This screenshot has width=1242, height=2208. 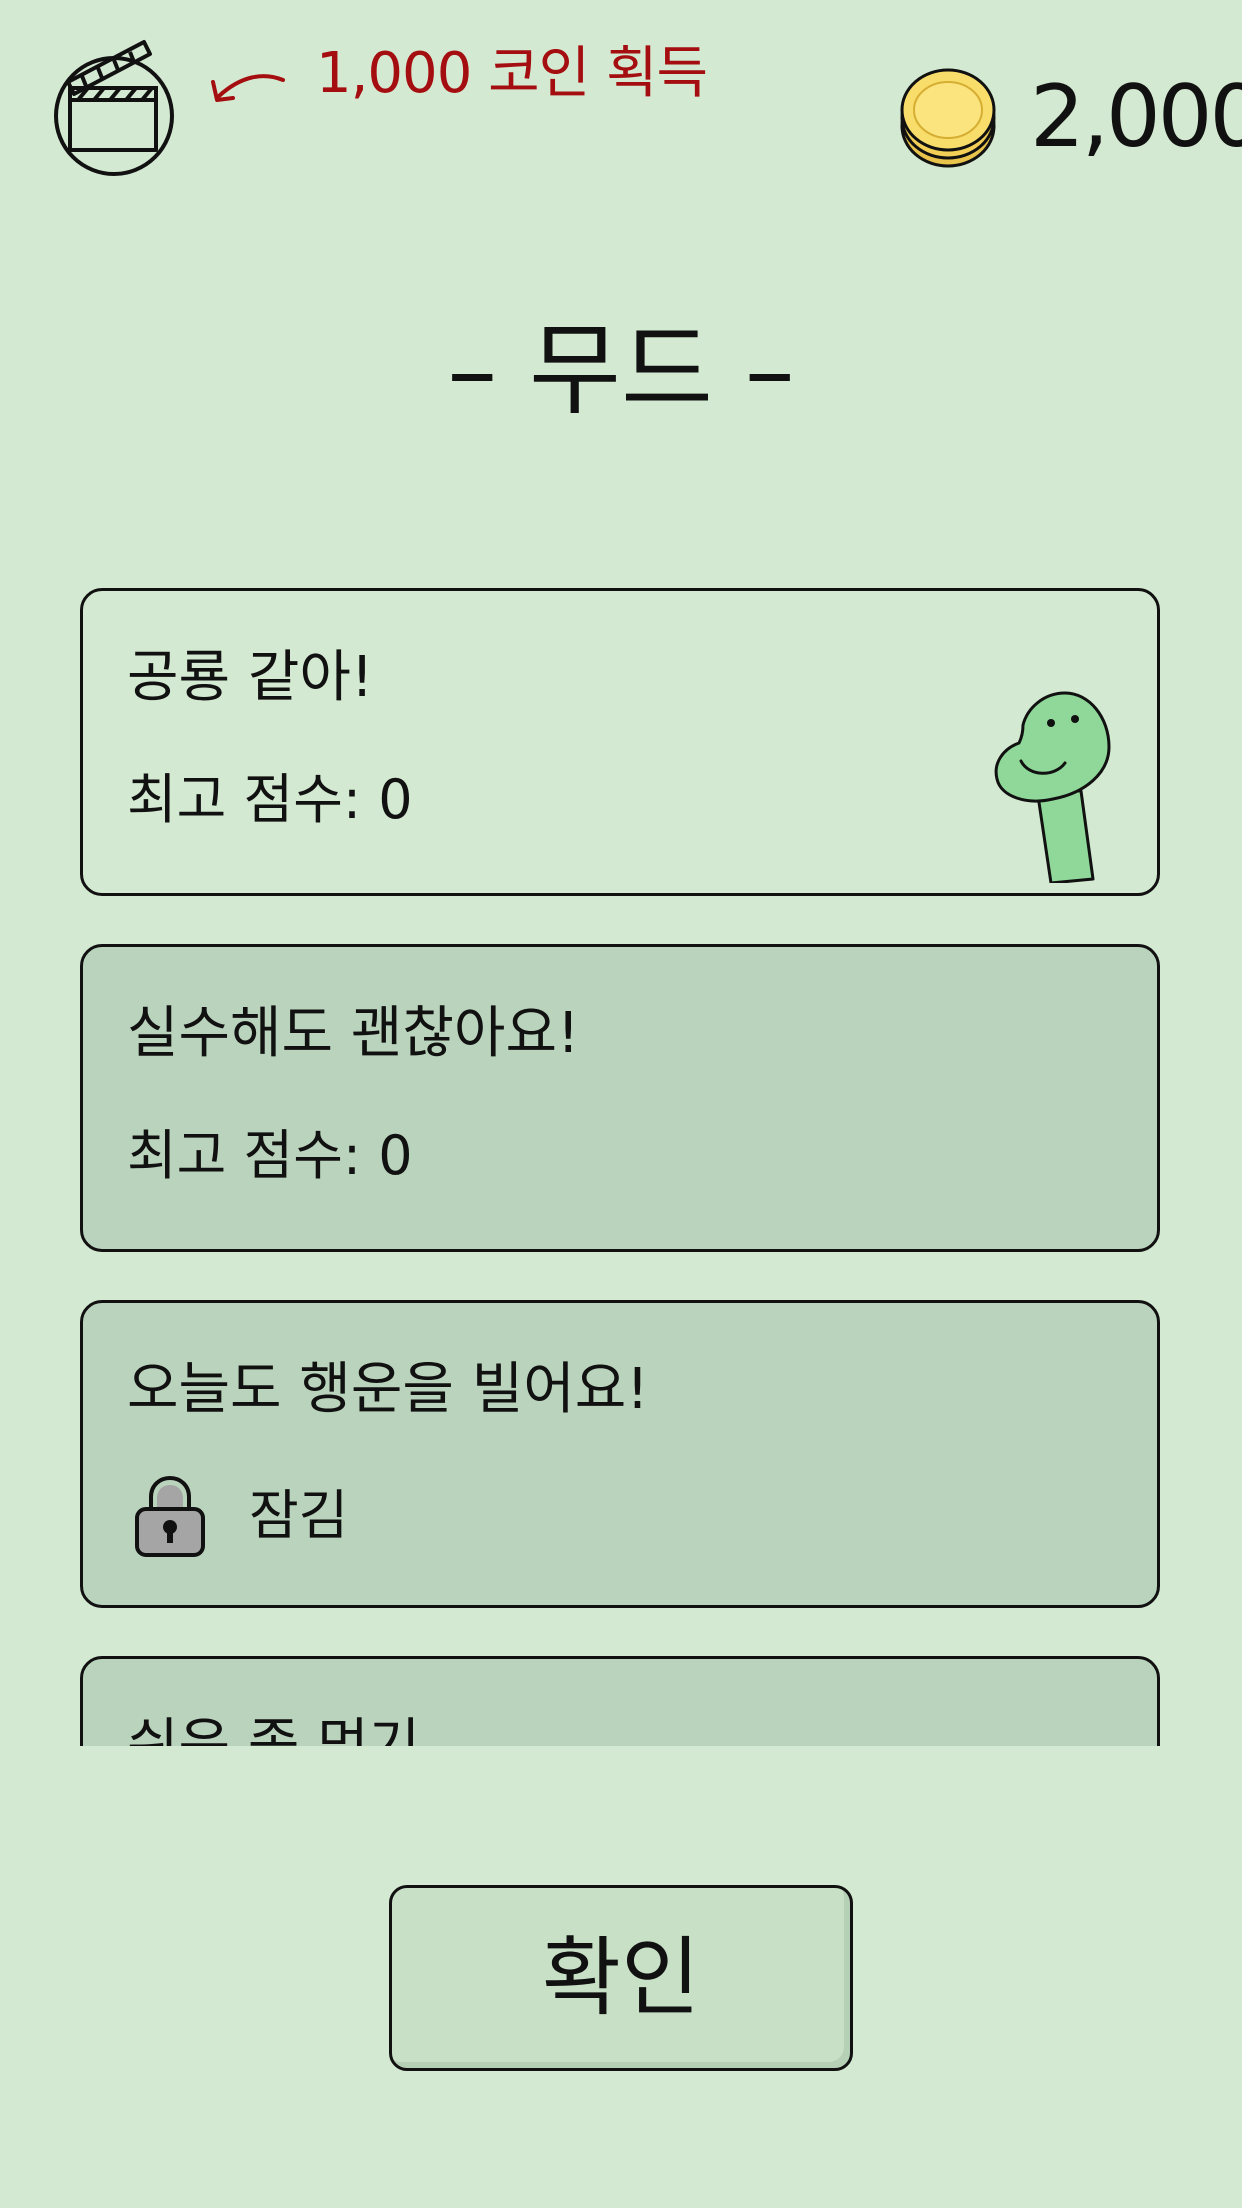 I want to click on arrow-left-icon, so click(x=248, y=88).